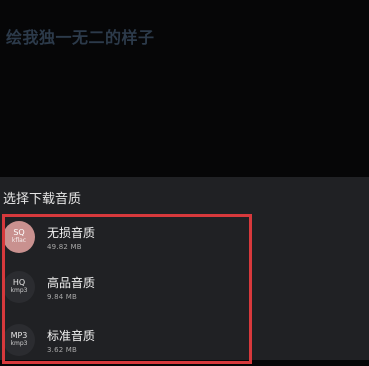  I want to click on song-title: 绘我独一无二的样子, so click(80, 37).